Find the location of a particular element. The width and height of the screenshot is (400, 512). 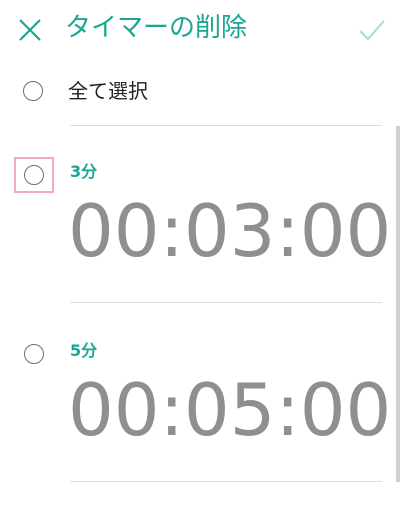

confirm-button is located at coordinates (372, 30).